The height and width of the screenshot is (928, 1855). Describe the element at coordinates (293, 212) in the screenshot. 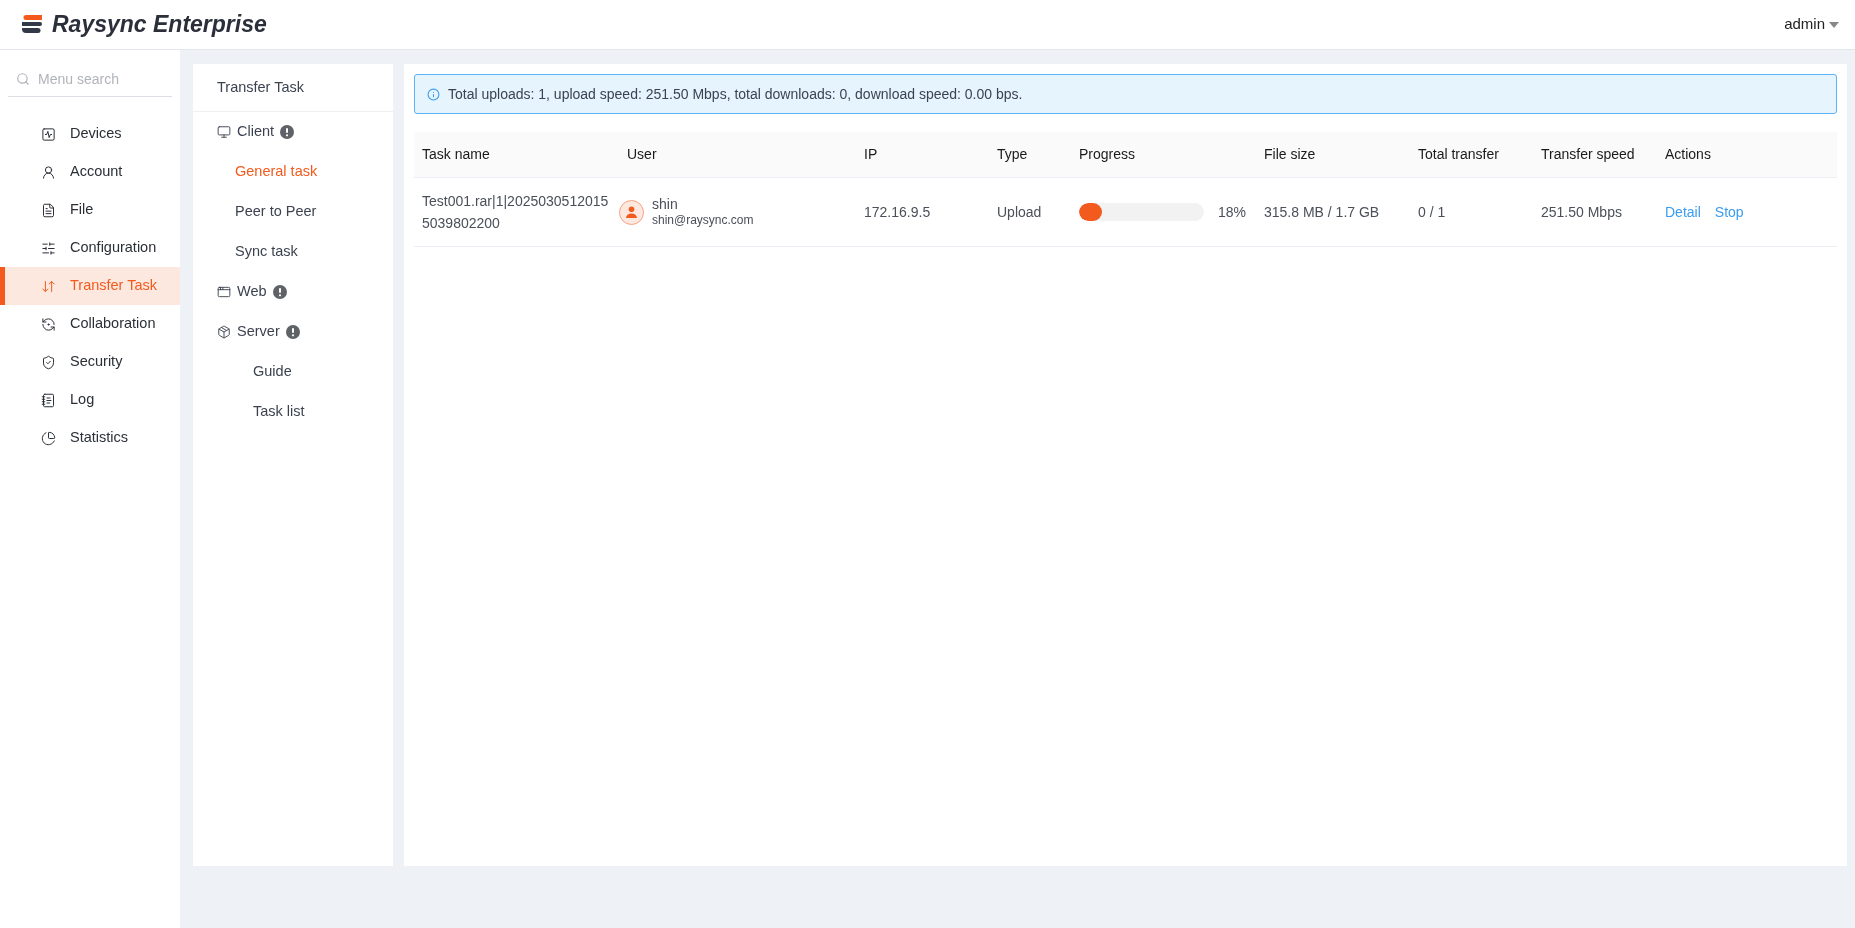

I see `sub-menu-item: Peer to Peer` at that location.